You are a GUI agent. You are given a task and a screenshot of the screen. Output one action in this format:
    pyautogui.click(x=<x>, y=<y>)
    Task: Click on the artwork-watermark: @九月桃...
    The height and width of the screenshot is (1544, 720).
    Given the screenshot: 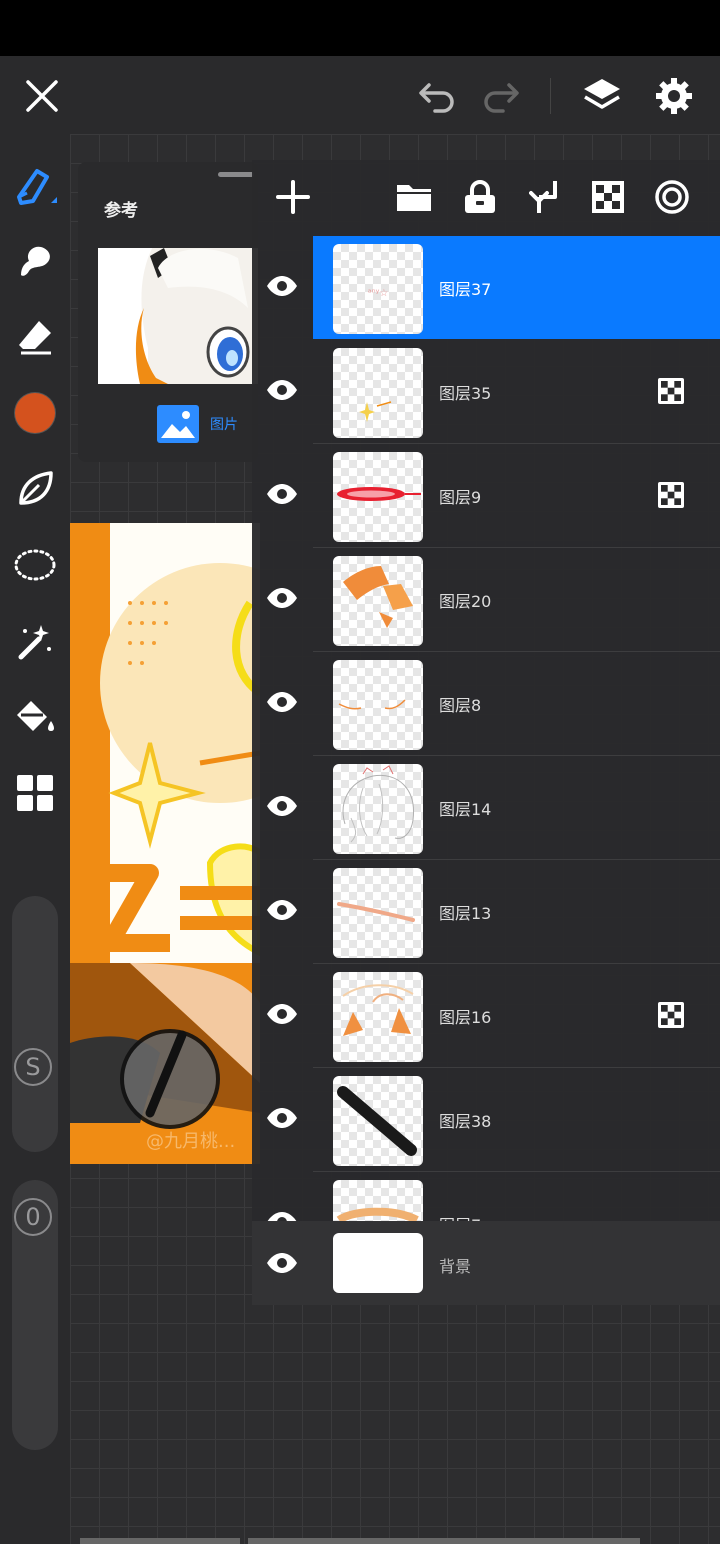 What is the action you would take?
    pyautogui.click(x=191, y=1141)
    